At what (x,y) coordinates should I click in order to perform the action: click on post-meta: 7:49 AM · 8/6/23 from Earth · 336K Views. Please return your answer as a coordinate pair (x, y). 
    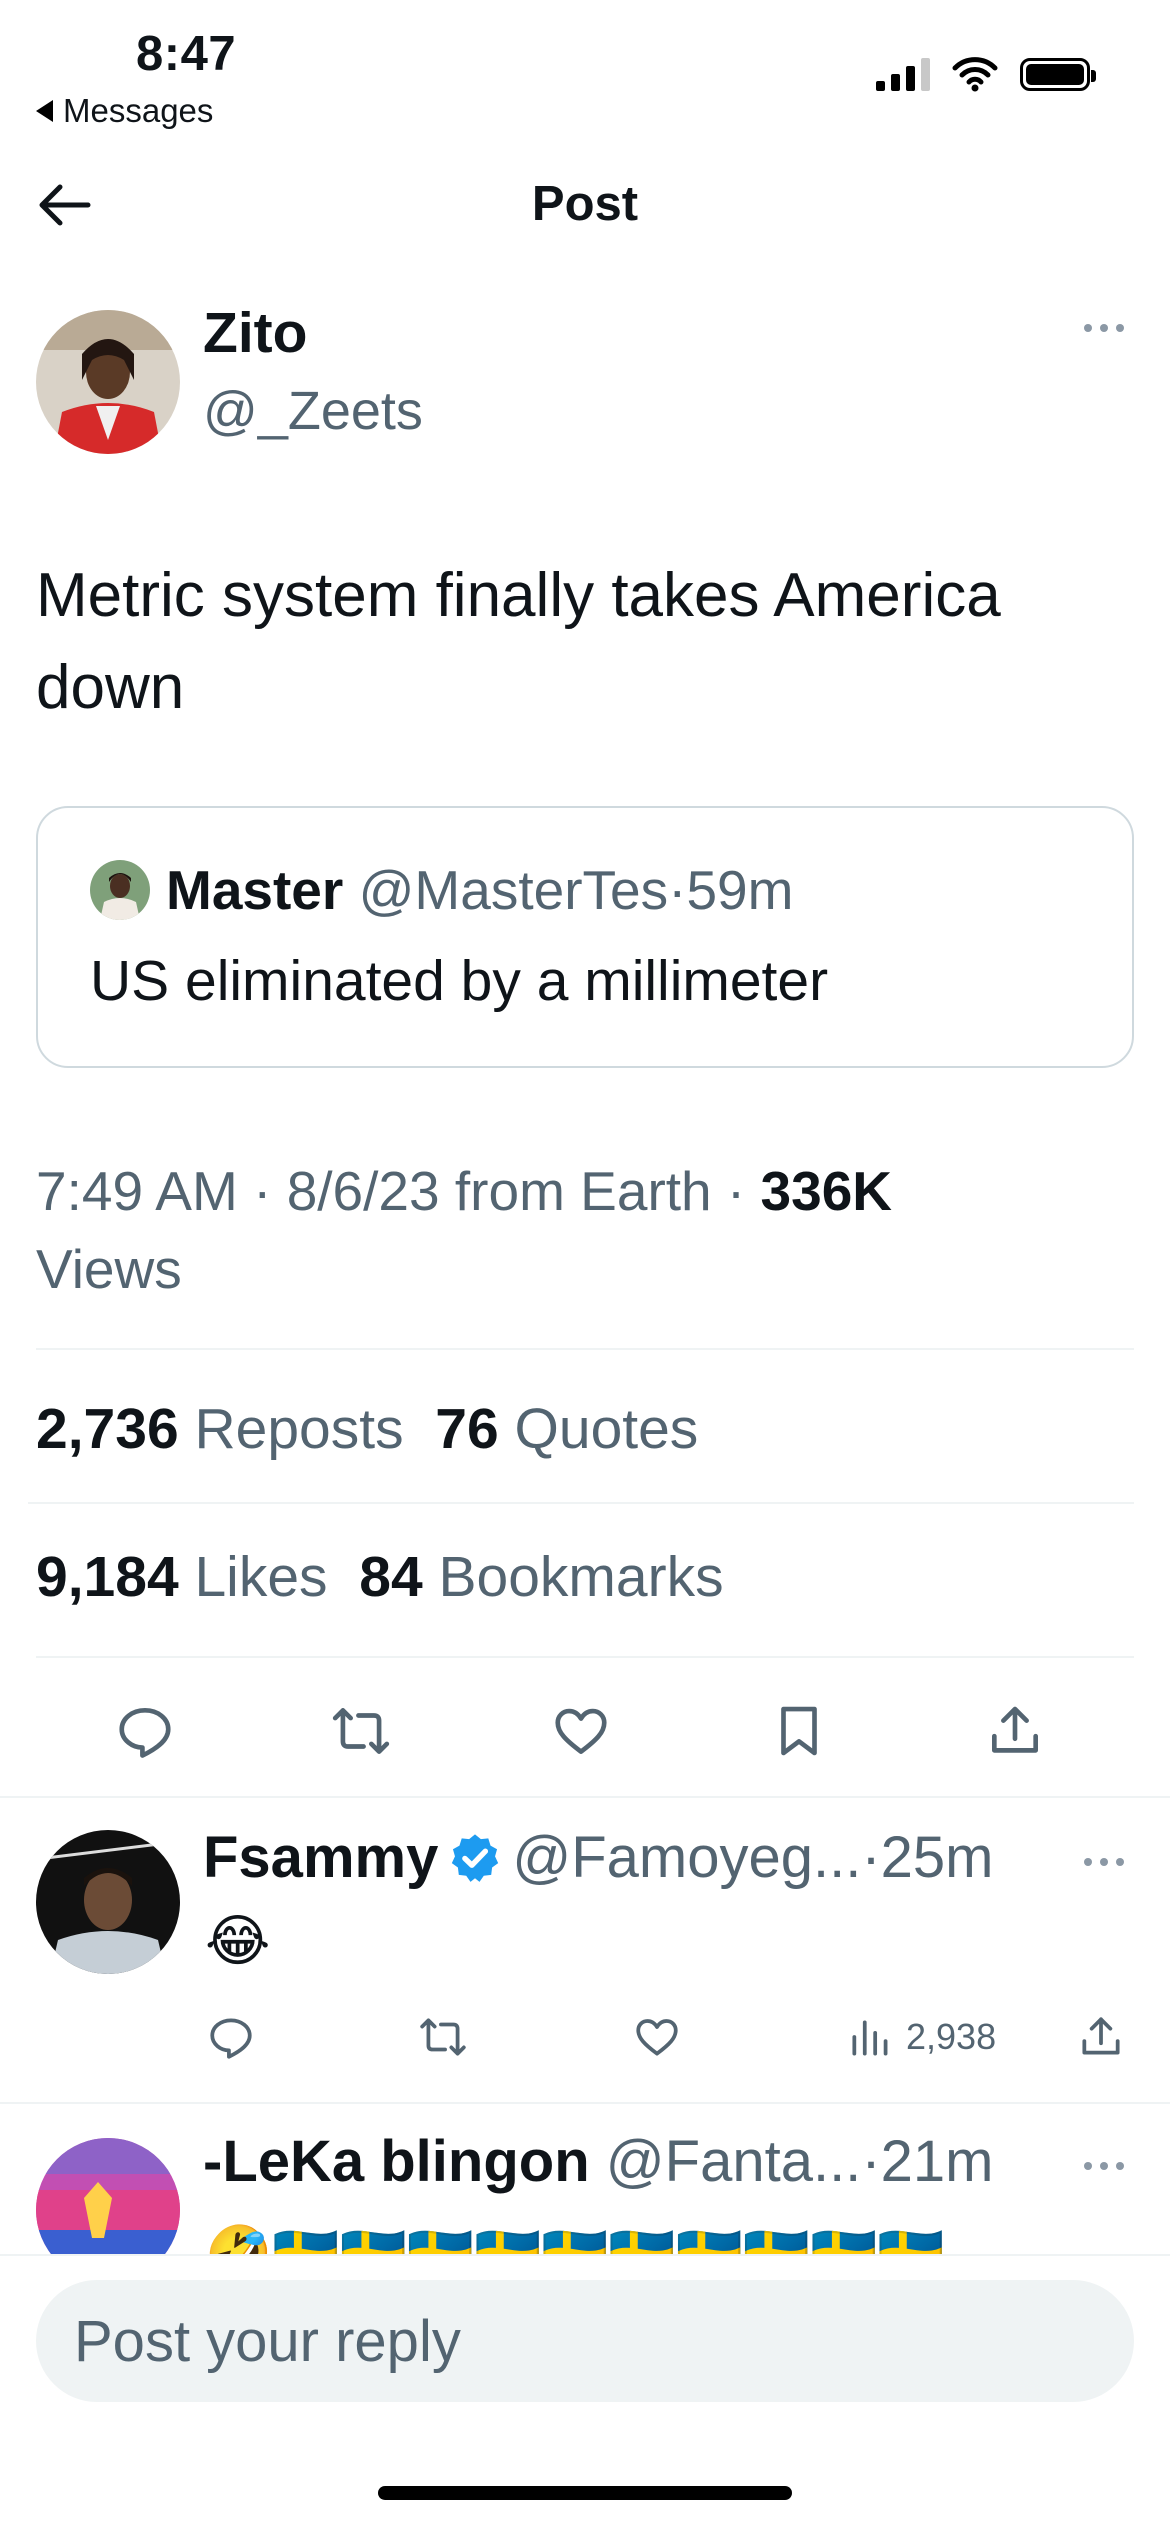
    Looking at the image, I should click on (464, 1230).